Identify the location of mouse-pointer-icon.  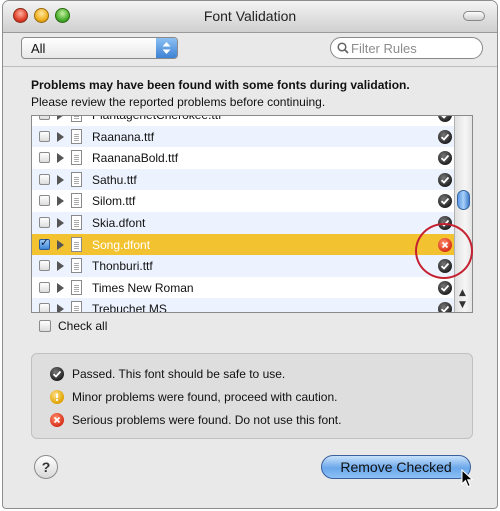
(467, 478).